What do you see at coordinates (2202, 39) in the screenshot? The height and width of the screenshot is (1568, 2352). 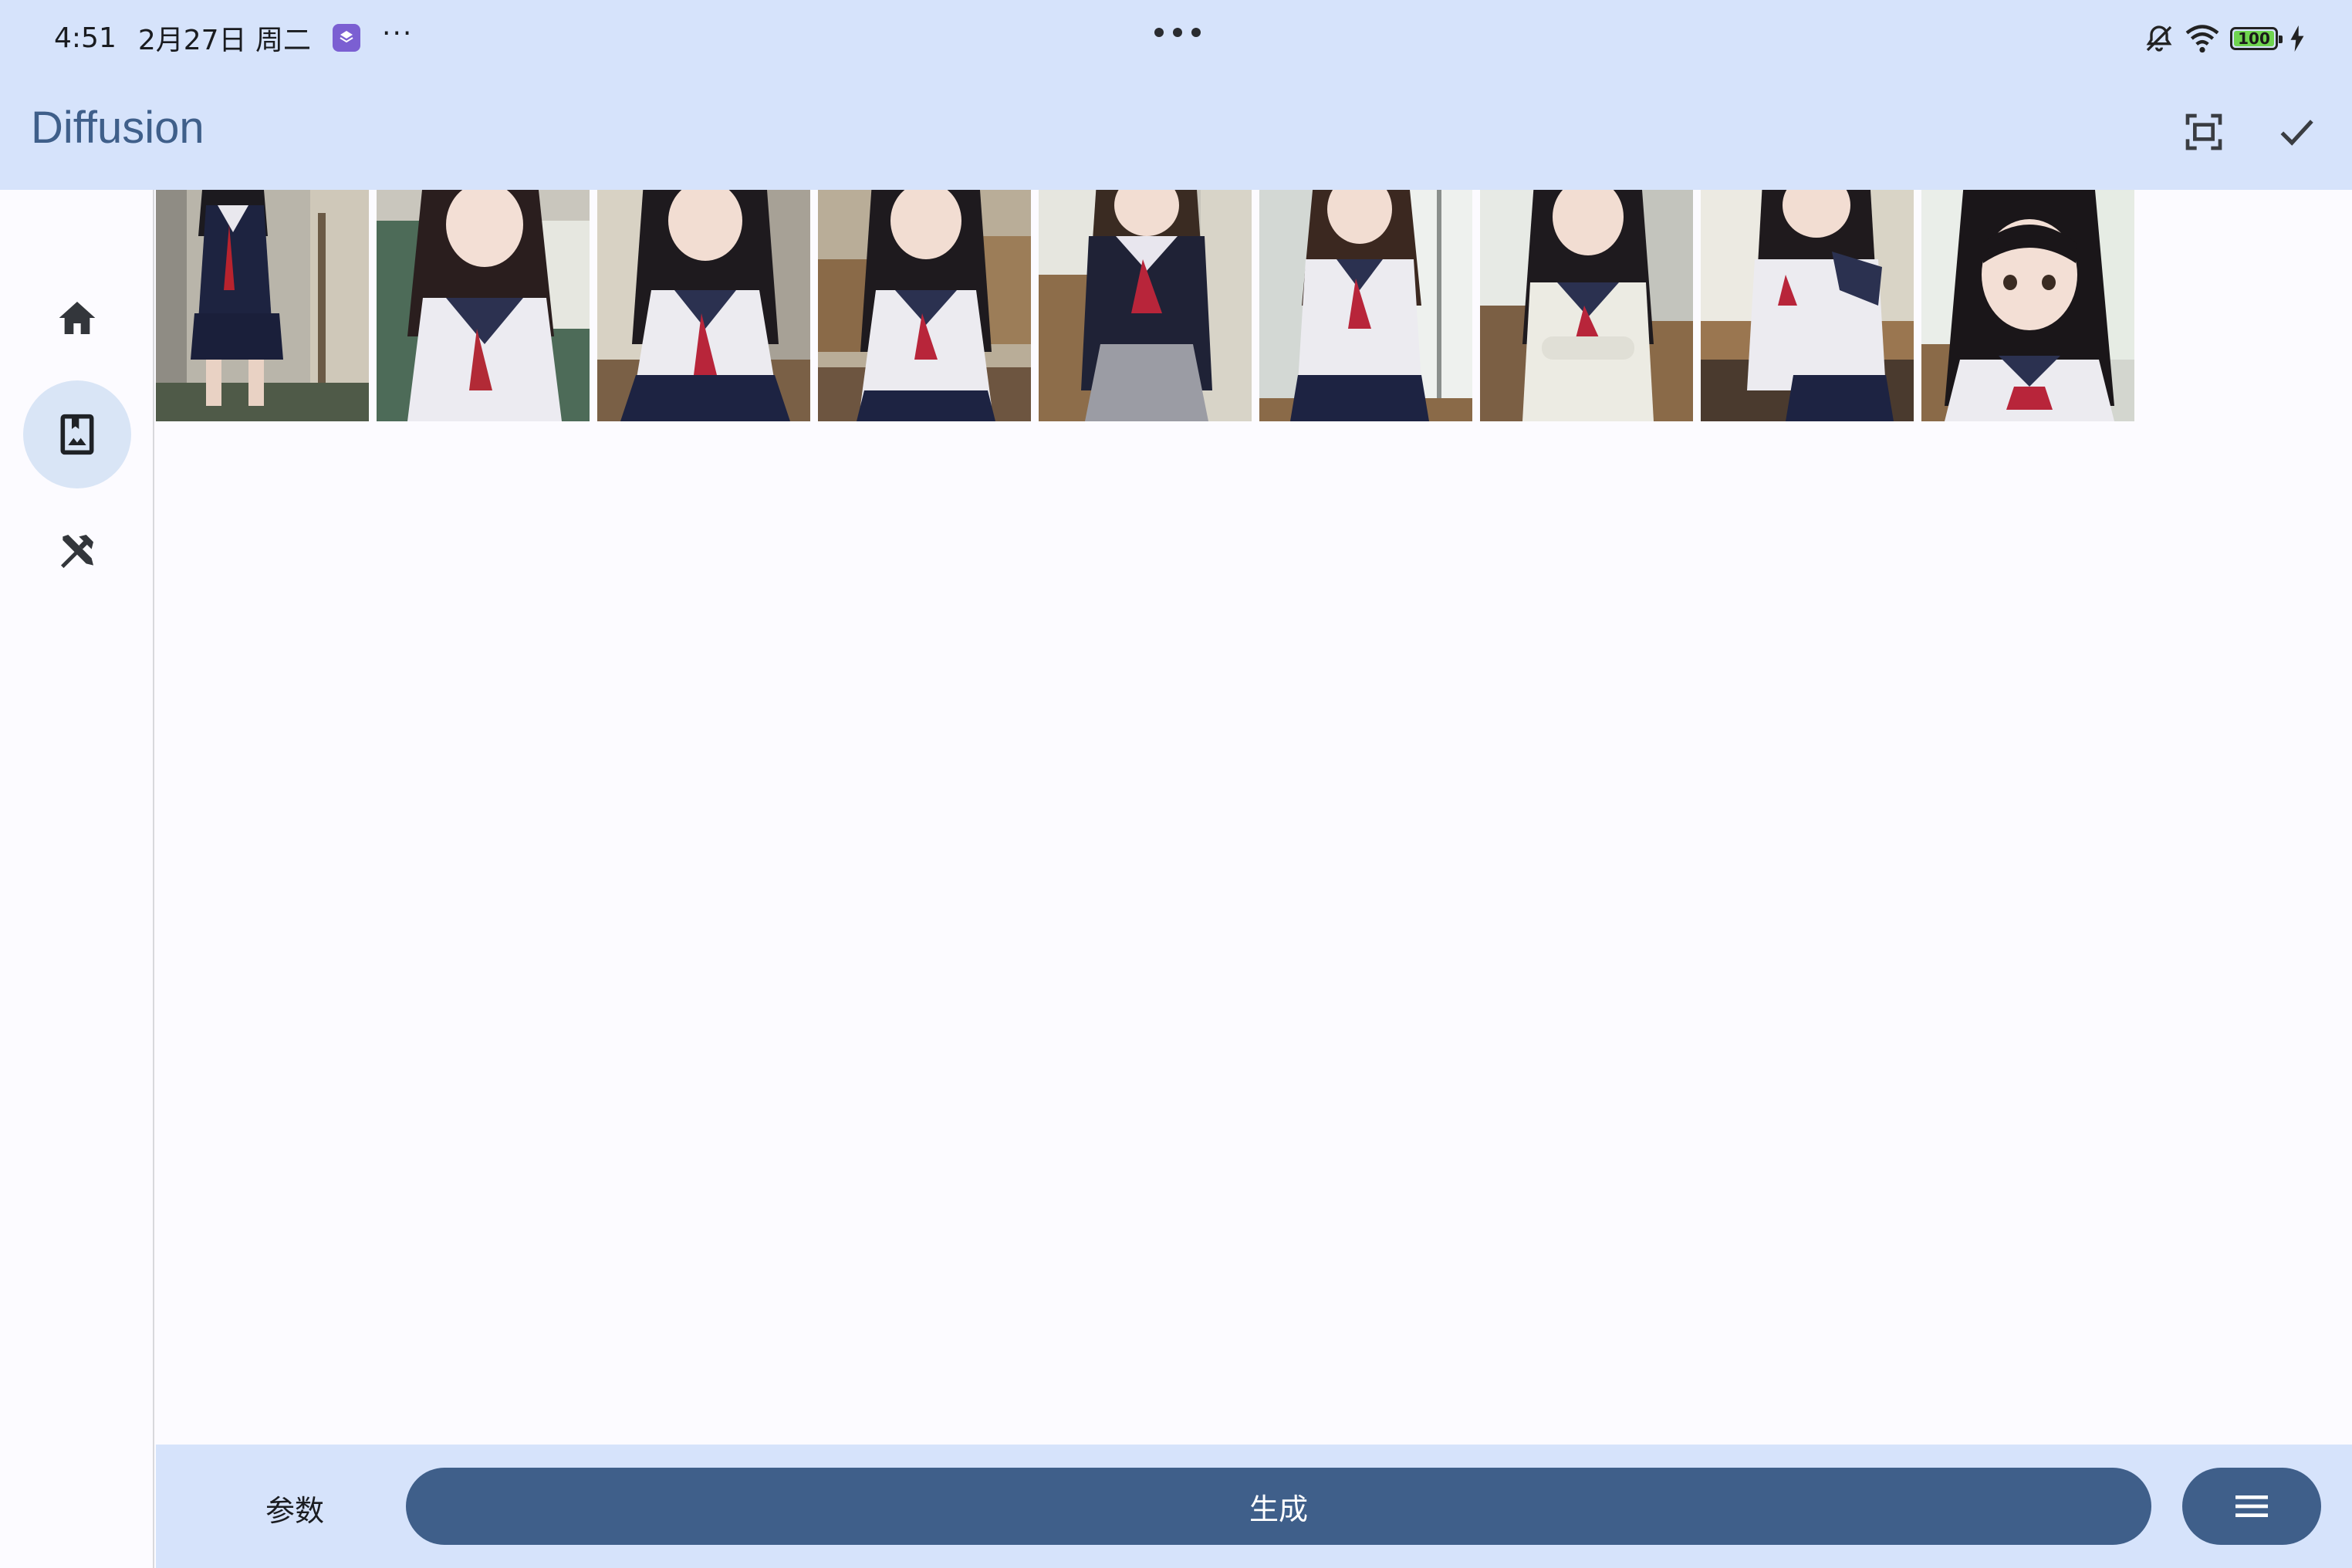 I see `wifi-icon` at bounding box center [2202, 39].